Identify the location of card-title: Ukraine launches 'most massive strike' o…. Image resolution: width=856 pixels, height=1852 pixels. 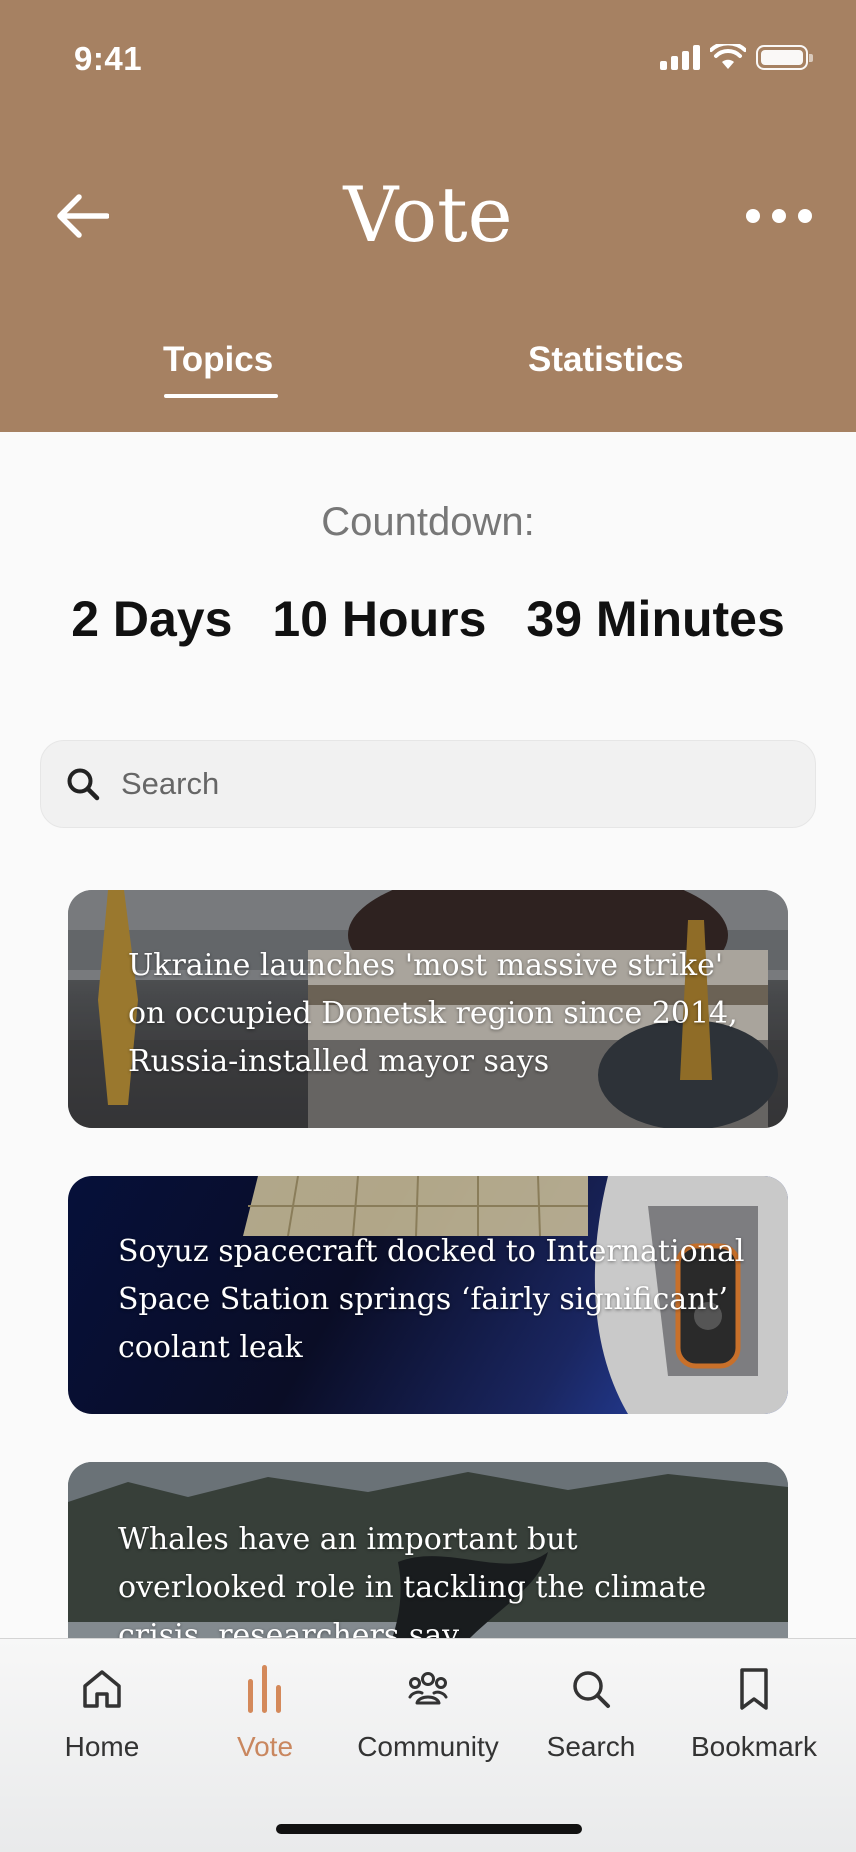
(433, 1013).